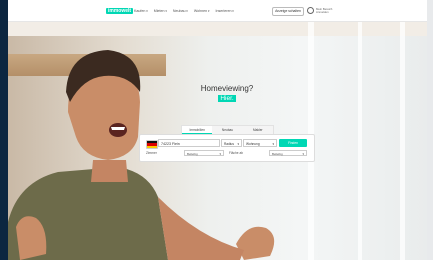  I want to click on nav-item: Mieten, so click(160, 11).